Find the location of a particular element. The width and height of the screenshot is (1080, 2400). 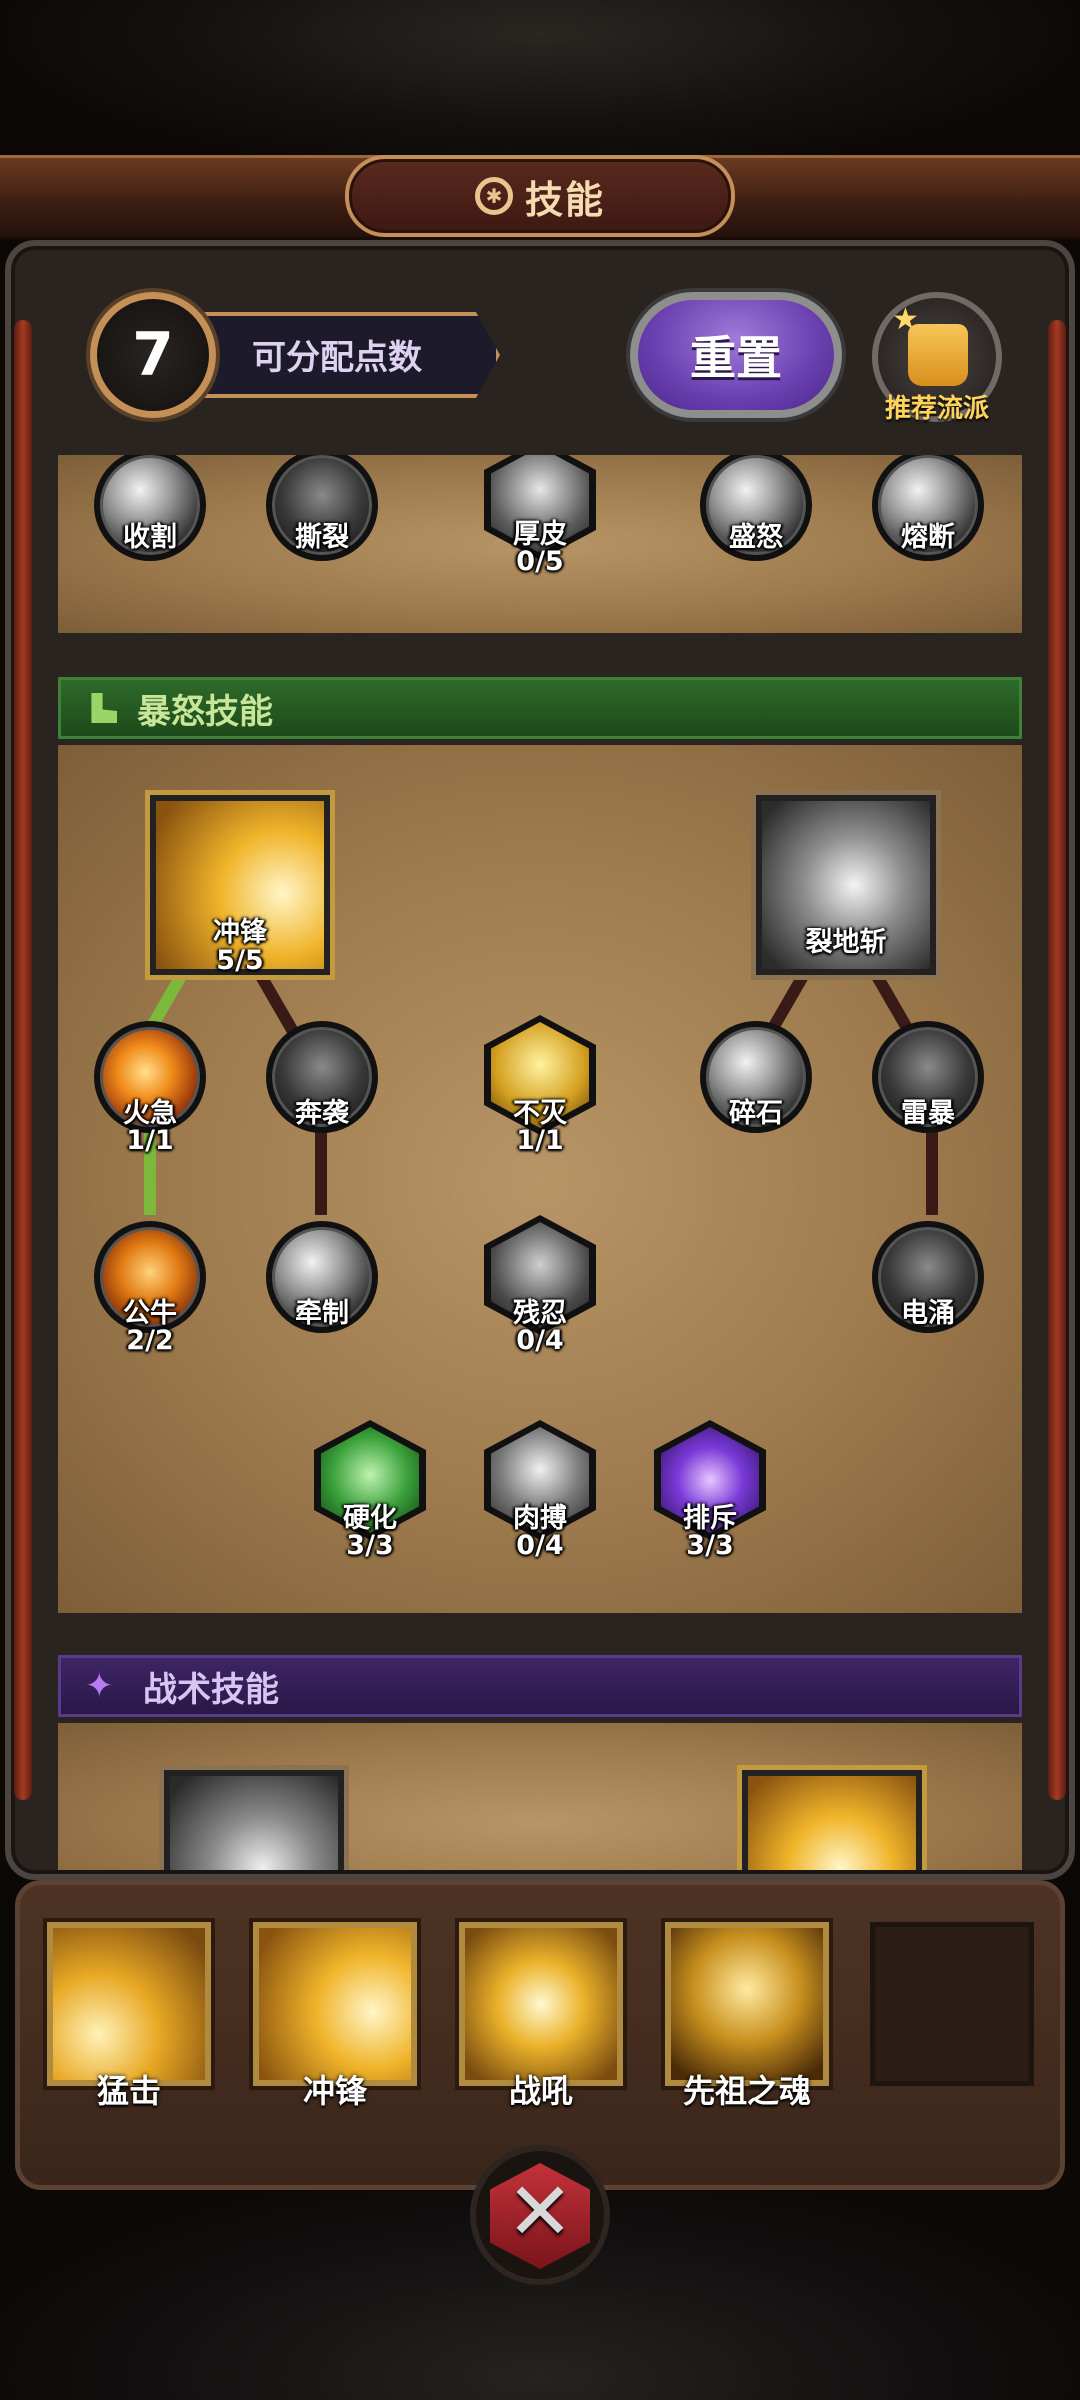

skill-node-undying: 不灭 1/1 is located at coordinates (540, 1085).